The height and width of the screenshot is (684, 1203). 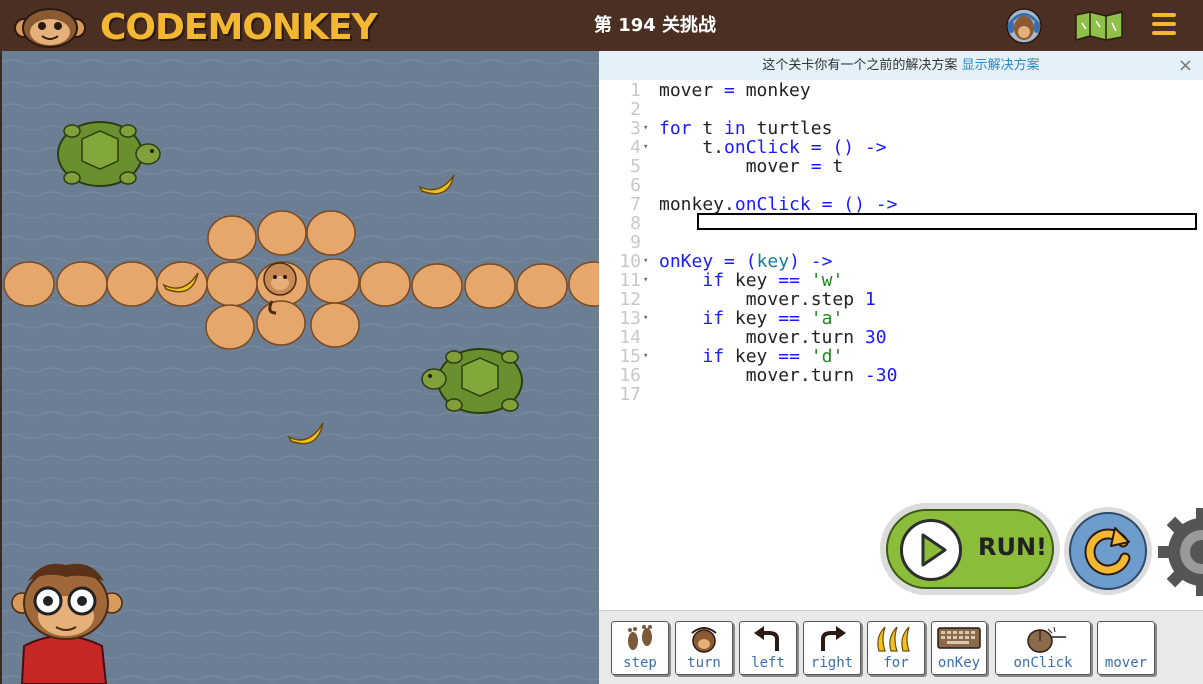 What do you see at coordinates (901, 337) in the screenshot?
I see `code-line: 14 mover.turn 30` at bounding box center [901, 337].